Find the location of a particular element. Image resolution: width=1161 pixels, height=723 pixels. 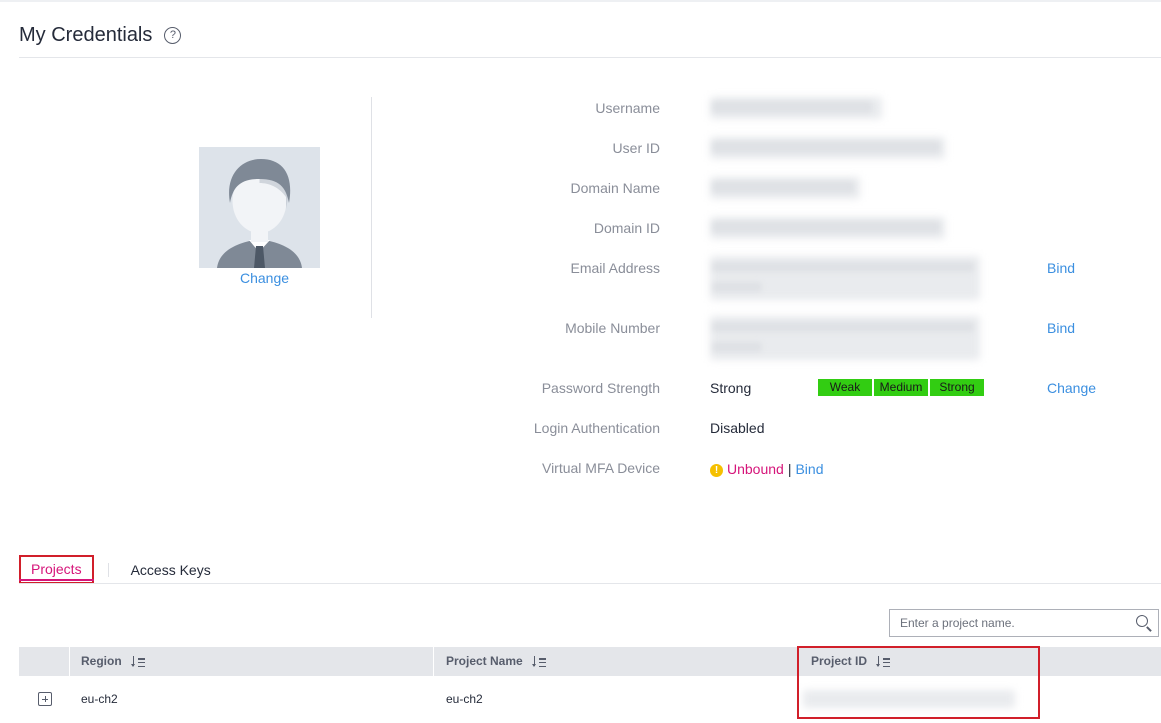

project-name-cell: eu-ch2 is located at coordinates (464, 699).